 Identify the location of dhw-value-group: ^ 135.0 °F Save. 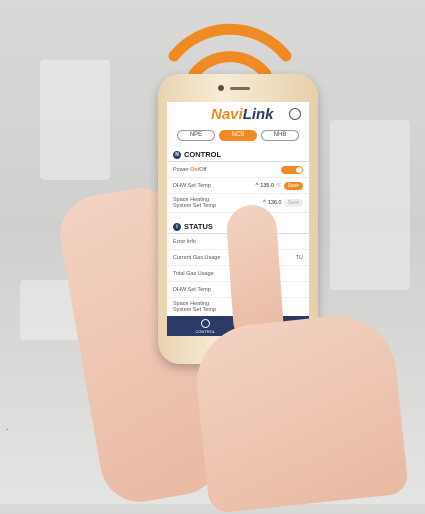
(279, 185).